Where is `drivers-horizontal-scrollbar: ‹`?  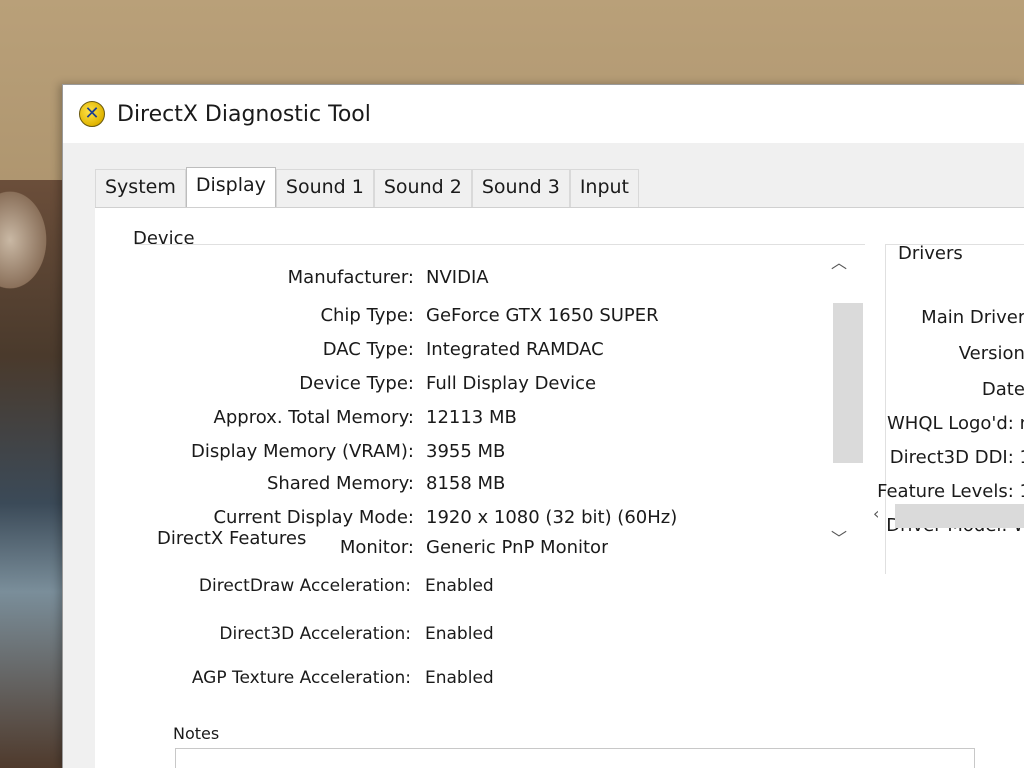
drivers-horizontal-scrollbar: ‹ is located at coordinates (944, 516).